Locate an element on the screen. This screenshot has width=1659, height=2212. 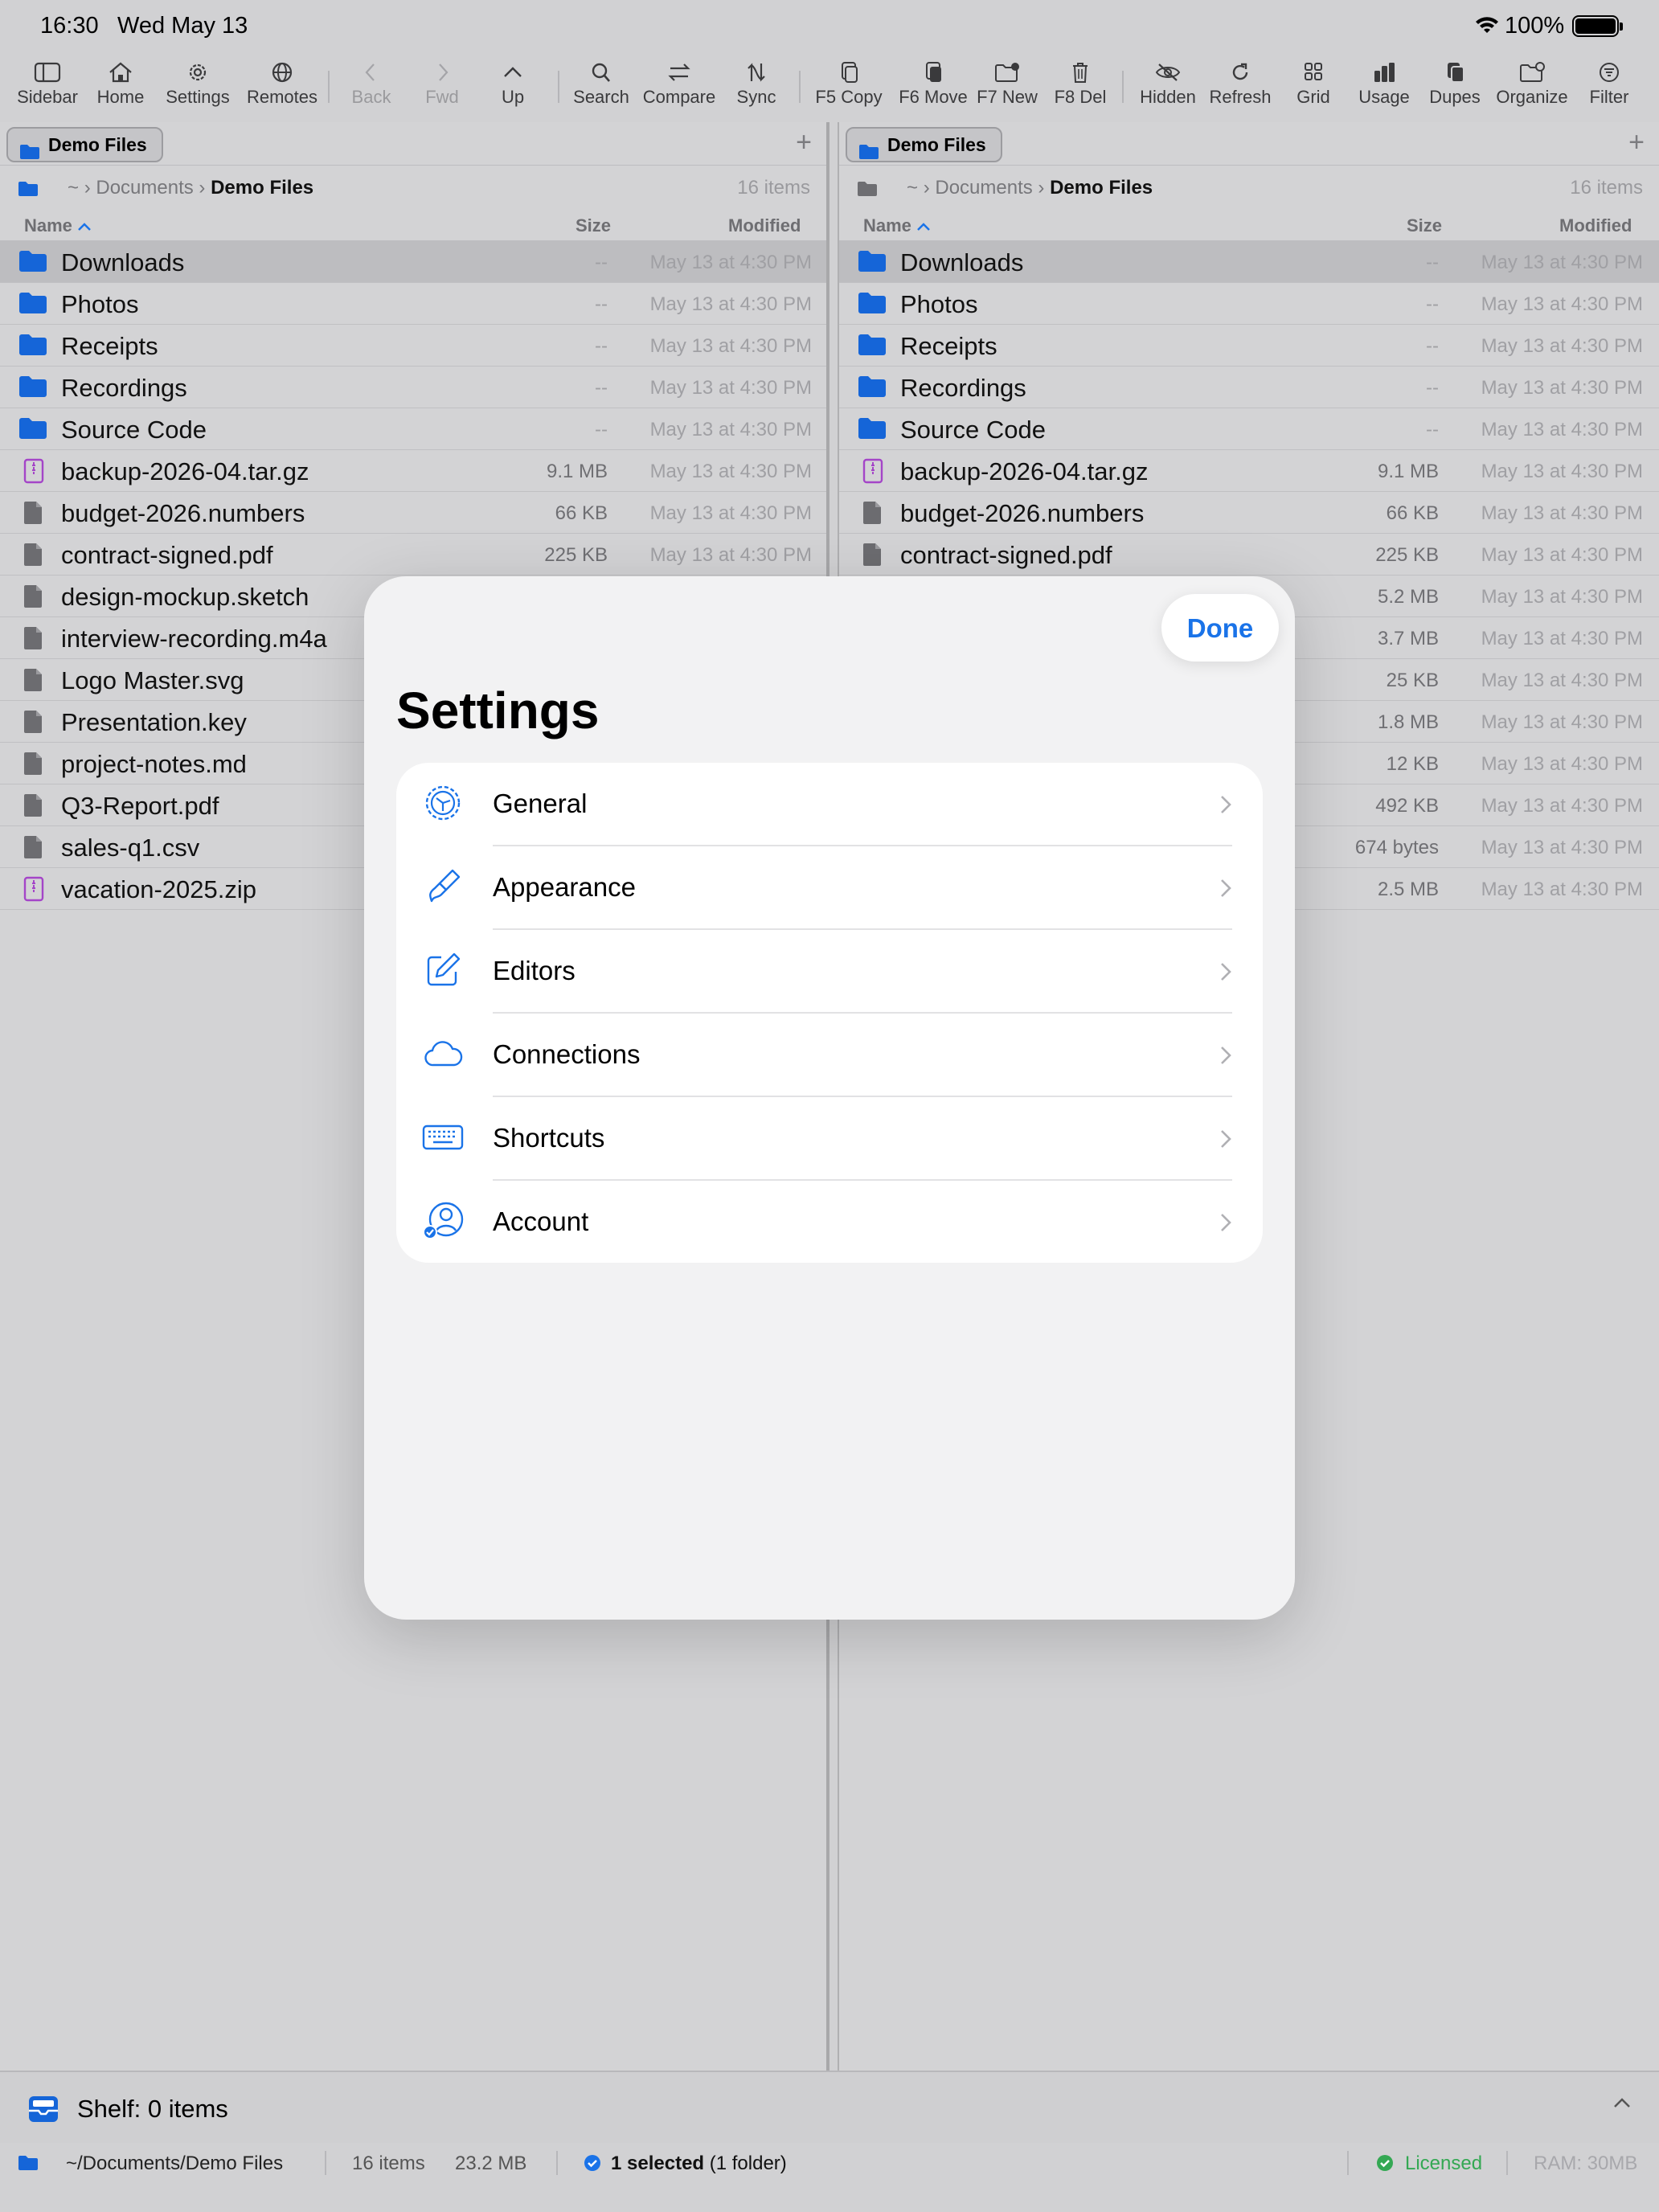
file-size: 66 KB is located at coordinates (581, 513).